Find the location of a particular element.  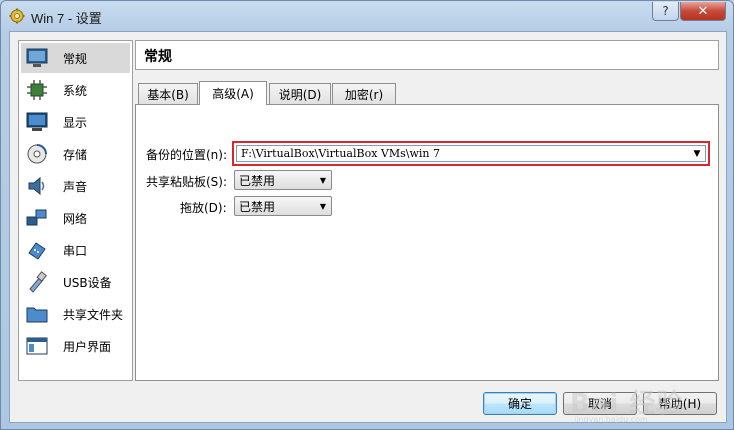

chip-icon is located at coordinates (37, 90).